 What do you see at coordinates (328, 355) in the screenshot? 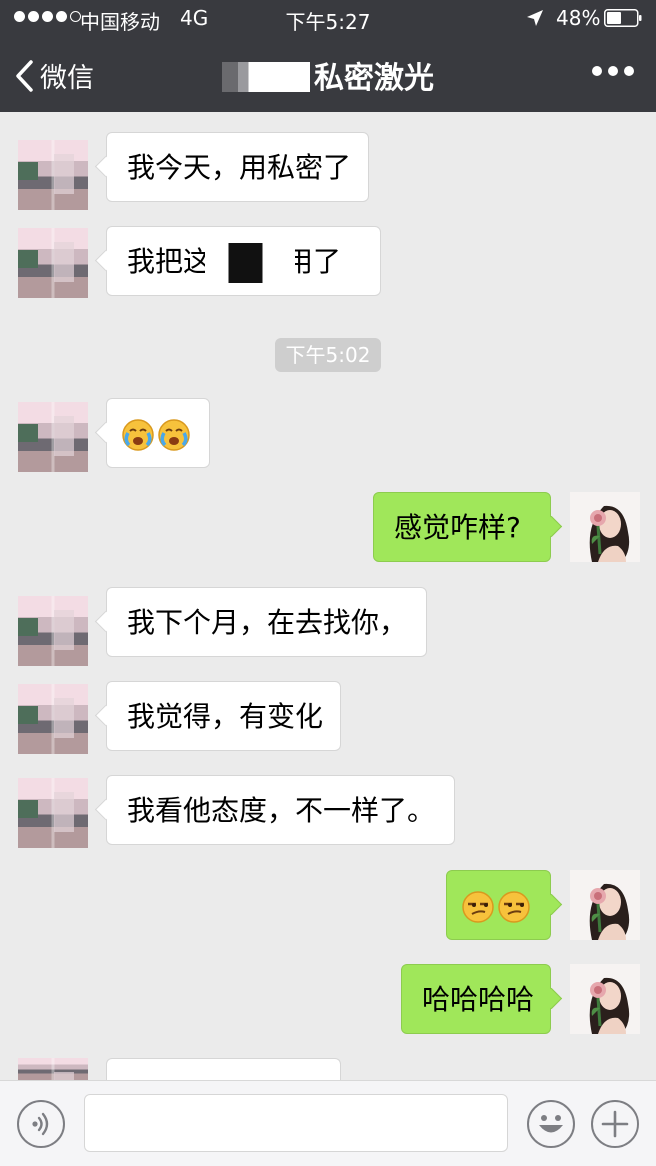
I see `timestamp: 下午5:02` at bounding box center [328, 355].